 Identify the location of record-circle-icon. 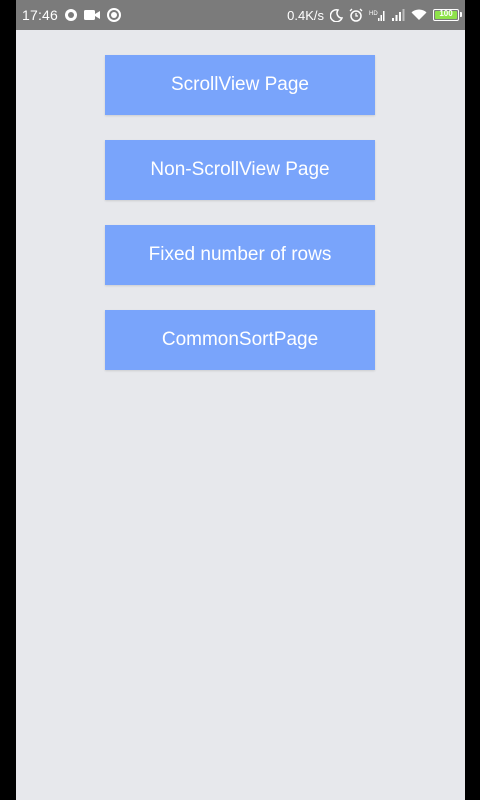
(114, 15).